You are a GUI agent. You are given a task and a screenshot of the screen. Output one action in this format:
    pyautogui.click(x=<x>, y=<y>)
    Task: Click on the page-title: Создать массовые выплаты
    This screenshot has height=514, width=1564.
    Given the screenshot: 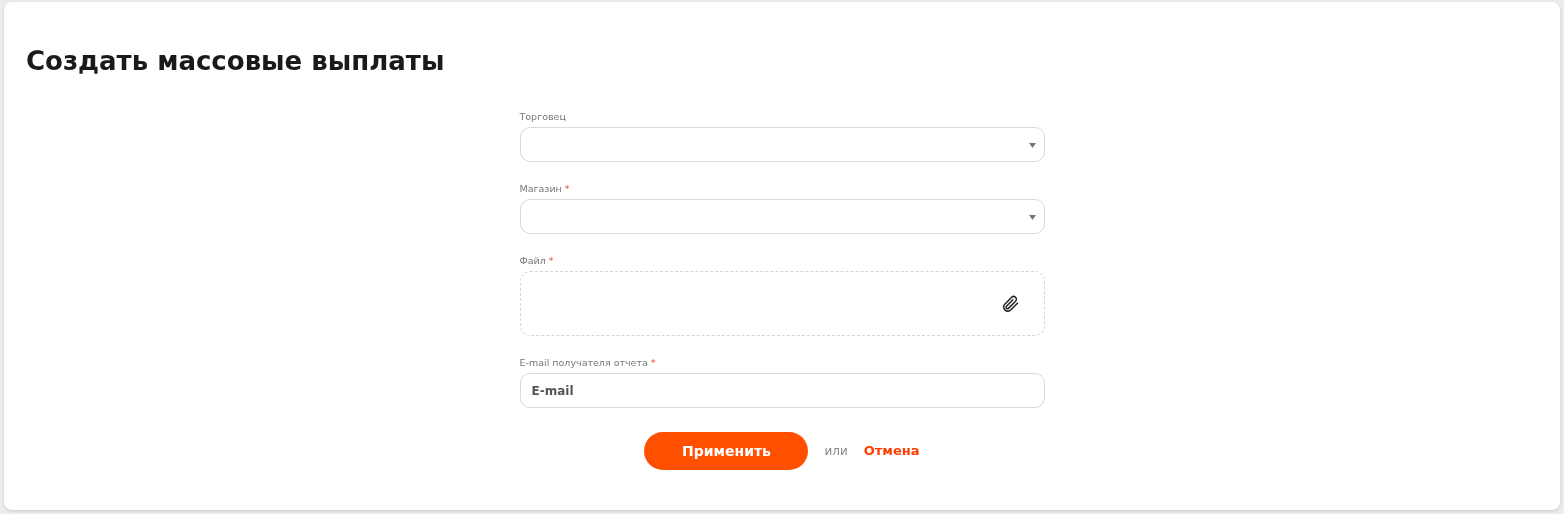 What is the action you would take?
    pyautogui.click(x=236, y=62)
    